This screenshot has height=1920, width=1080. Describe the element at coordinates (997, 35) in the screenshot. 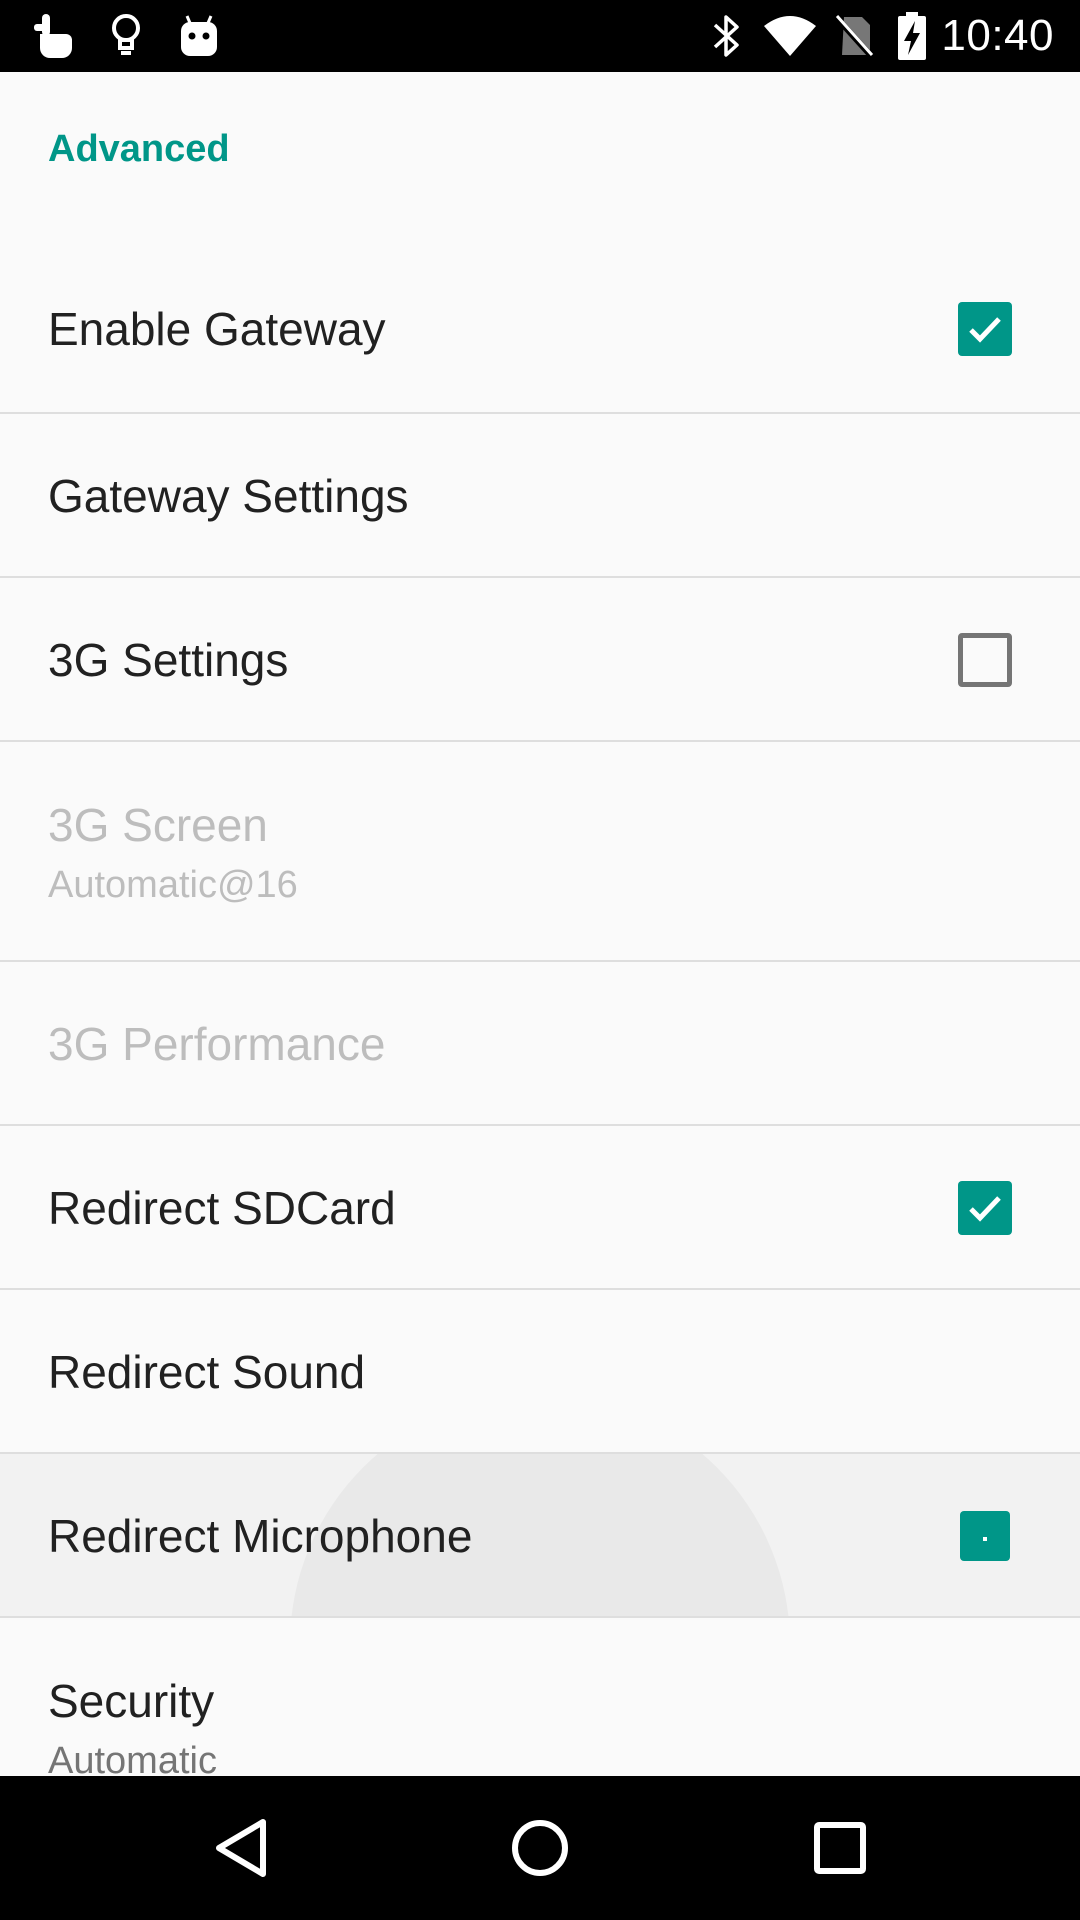

I see `status-time: 10:40` at that location.